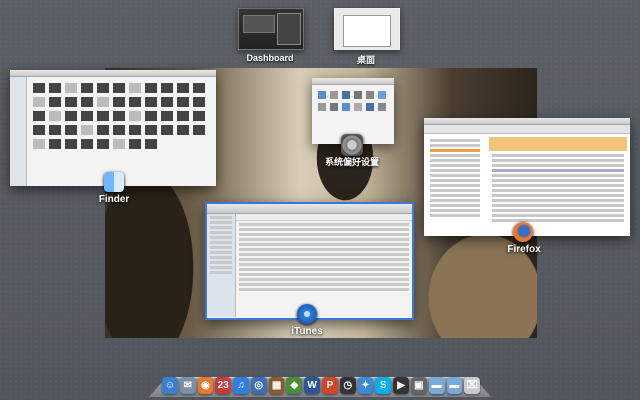 This screenshot has height=400, width=640. What do you see at coordinates (241, 385) in the screenshot?
I see `dock-itunes-icon: ♫` at bounding box center [241, 385].